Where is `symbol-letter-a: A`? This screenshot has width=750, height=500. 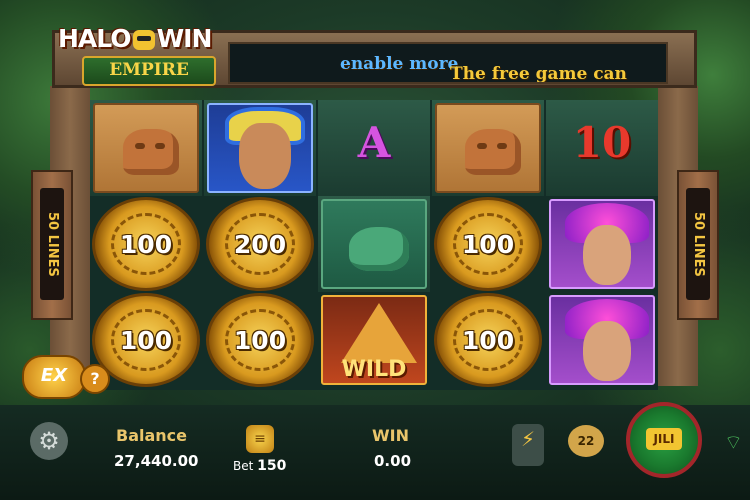 symbol-letter-a: A is located at coordinates (374, 148).